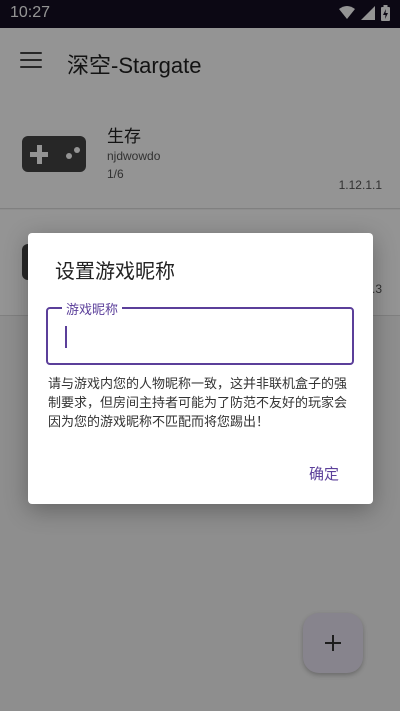  I want to click on confirm-button: 确定, so click(324, 473).